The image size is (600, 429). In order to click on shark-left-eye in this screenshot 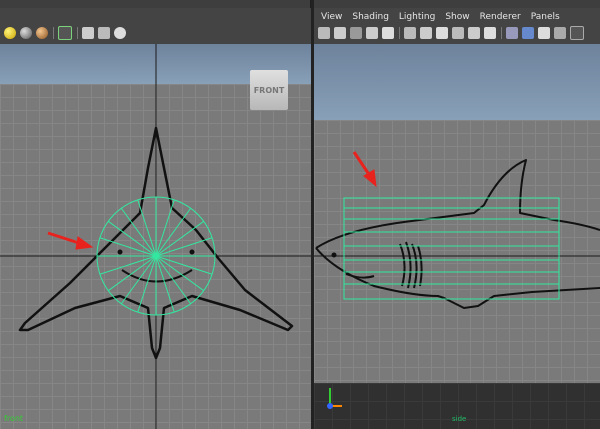, I will do `click(120, 252)`.